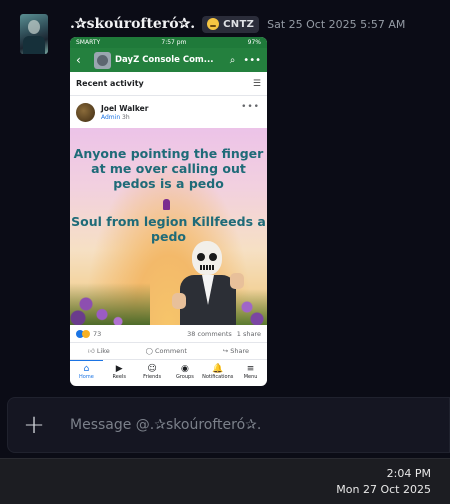 The height and width of the screenshot is (504, 450). I want to click on reaction-count: 73, so click(97, 333).